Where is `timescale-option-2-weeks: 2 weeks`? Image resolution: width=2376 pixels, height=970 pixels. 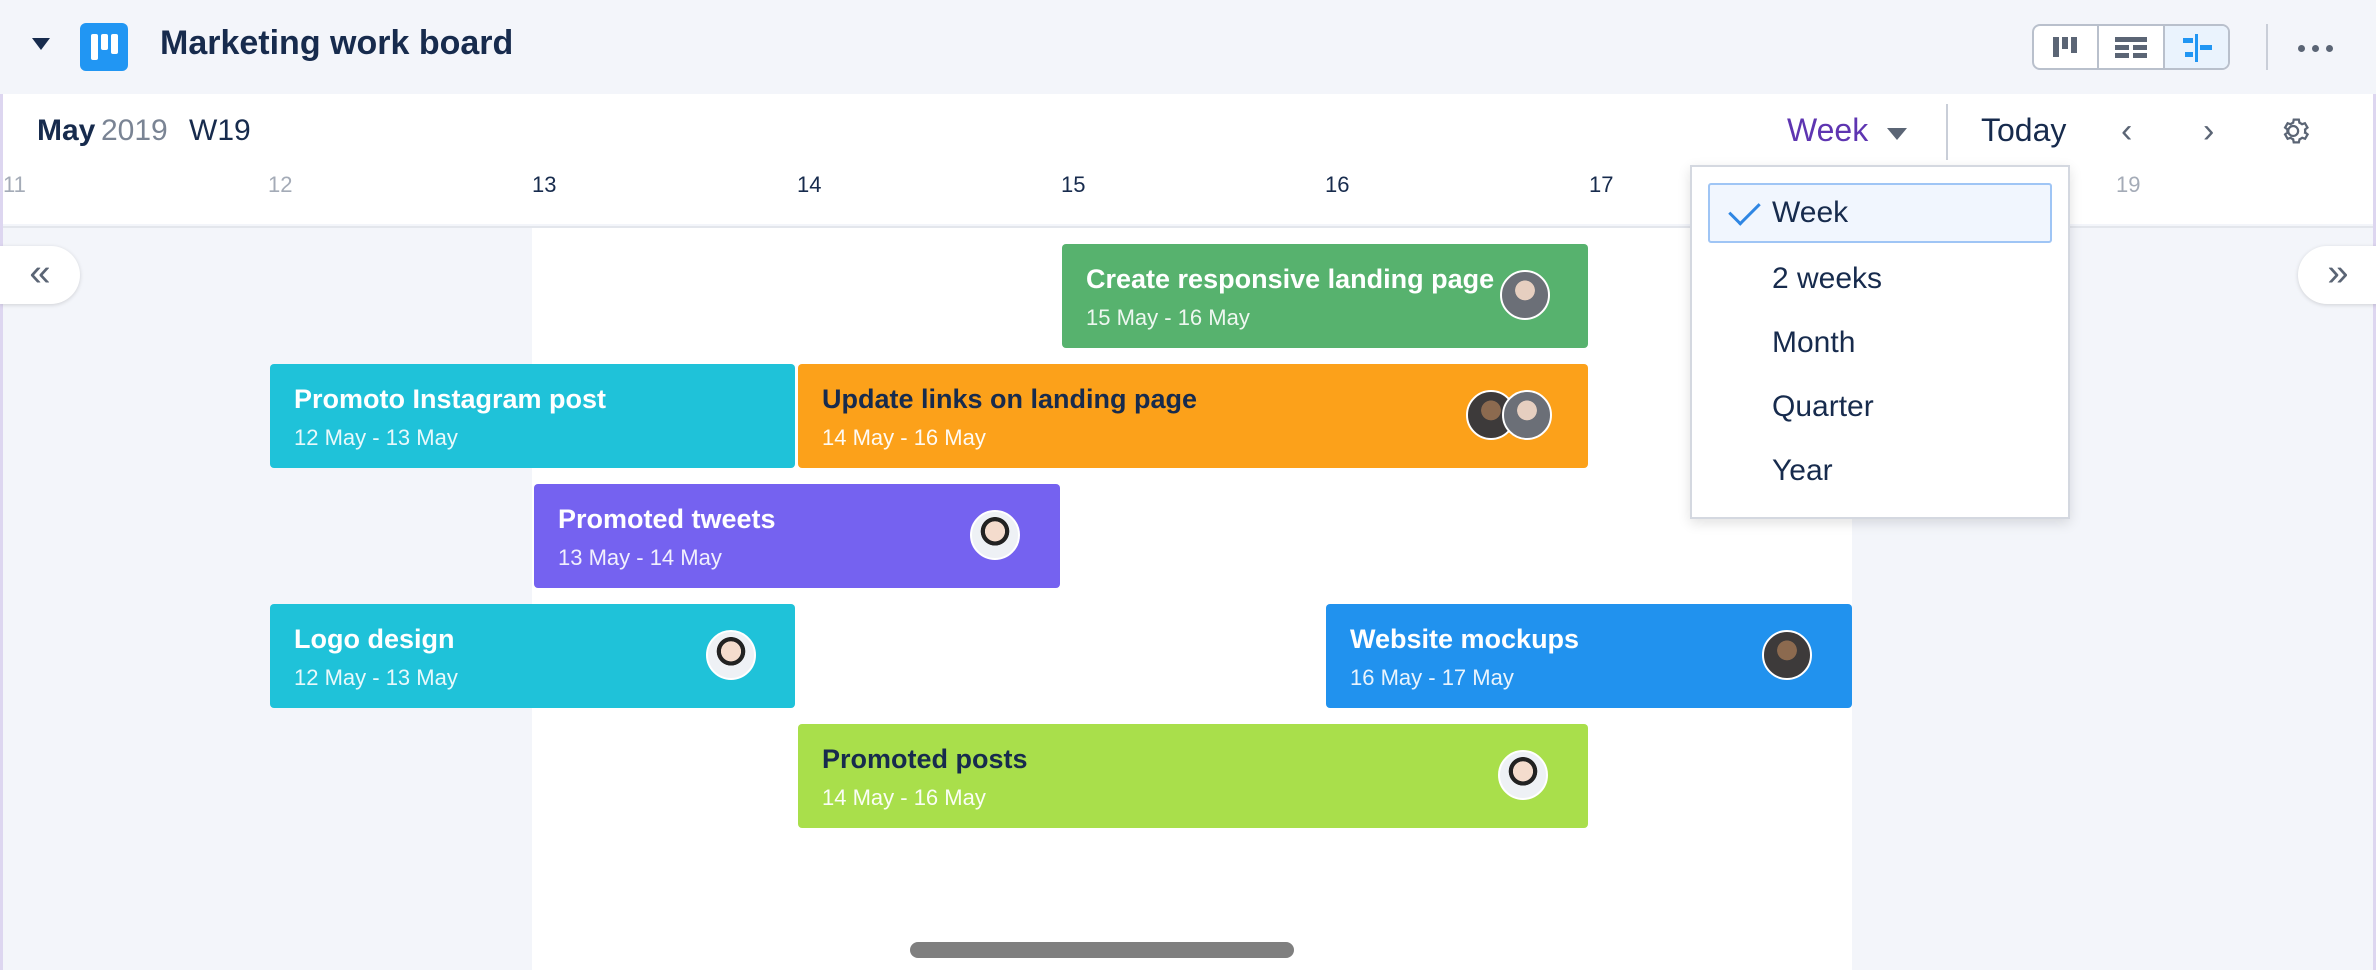 timescale-option-2-weeks: 2 weeks is located at coordinates (1880, 279).